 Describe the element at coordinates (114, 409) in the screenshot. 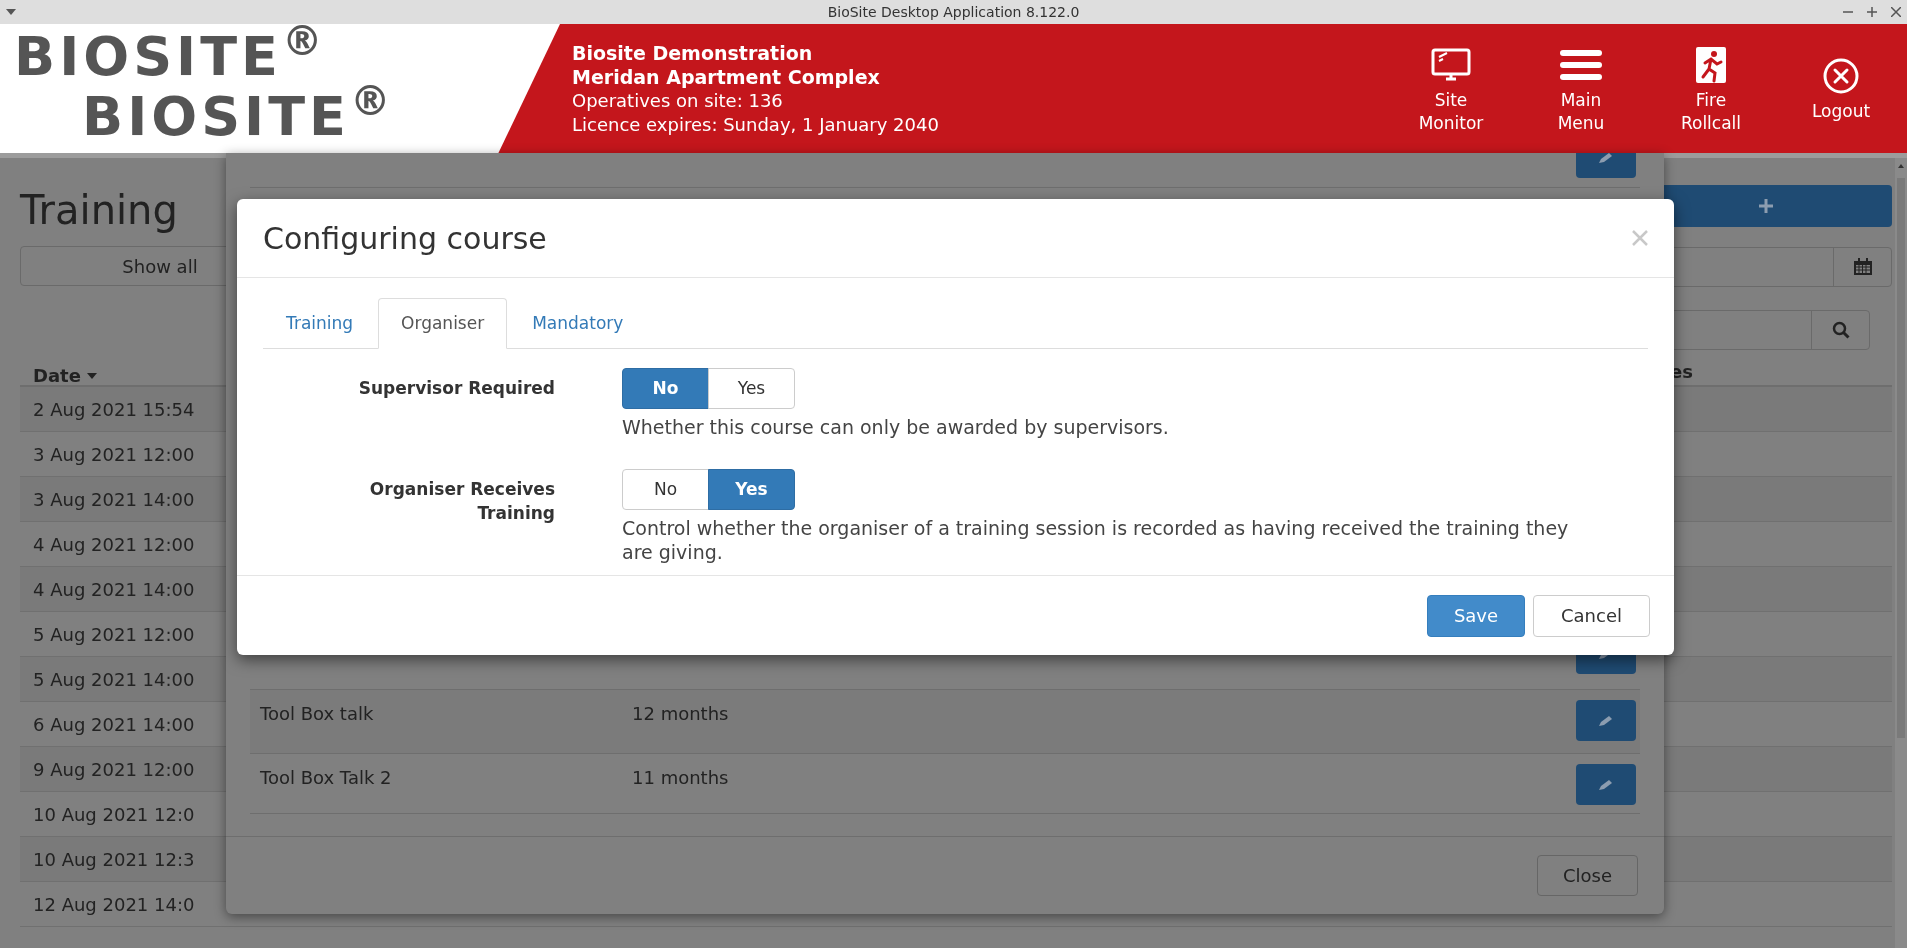

I see `table-cell-text: 2 Aug 2021 15:54` at that location.